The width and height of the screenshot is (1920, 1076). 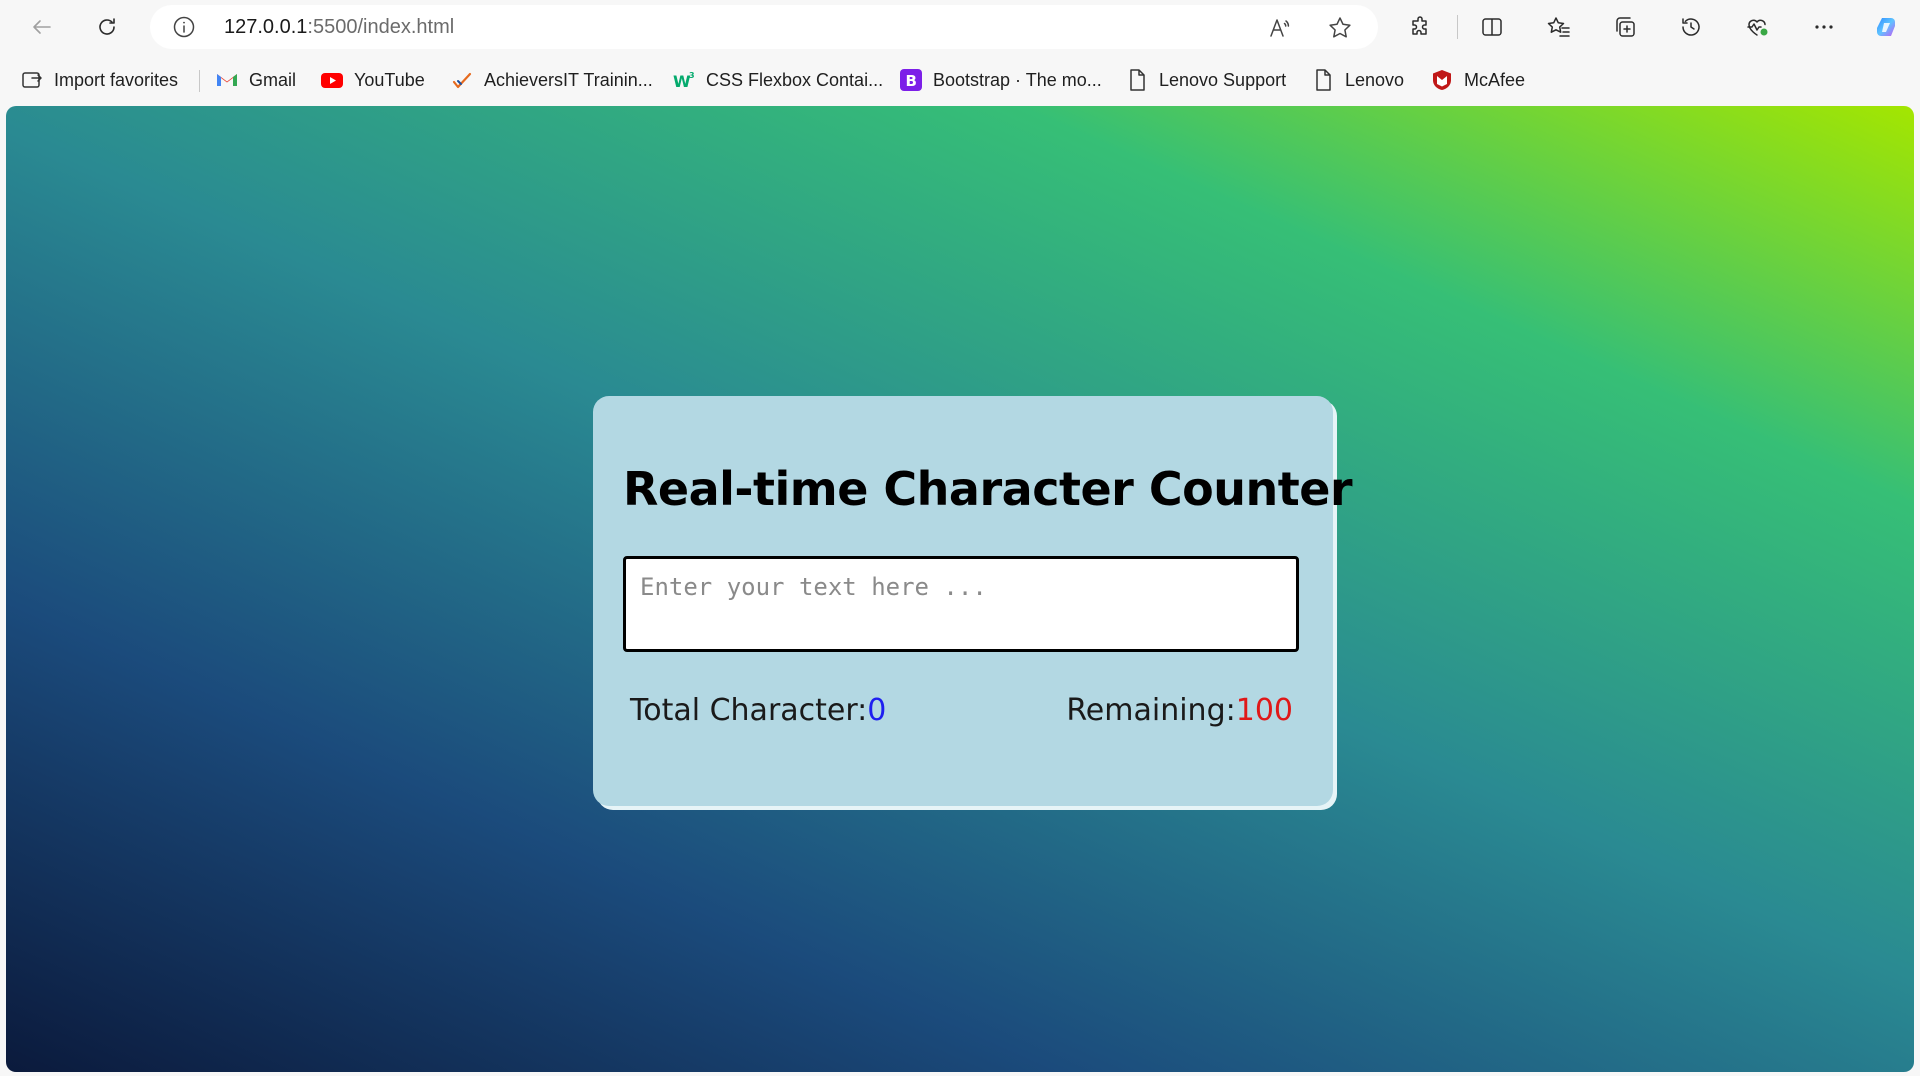 I want to click on gmail-icon, so click(x=227, y=80).